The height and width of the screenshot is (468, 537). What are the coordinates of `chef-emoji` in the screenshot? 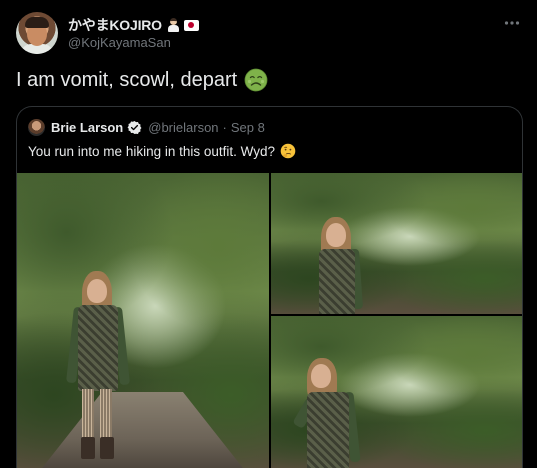 It's located at (173, 25).